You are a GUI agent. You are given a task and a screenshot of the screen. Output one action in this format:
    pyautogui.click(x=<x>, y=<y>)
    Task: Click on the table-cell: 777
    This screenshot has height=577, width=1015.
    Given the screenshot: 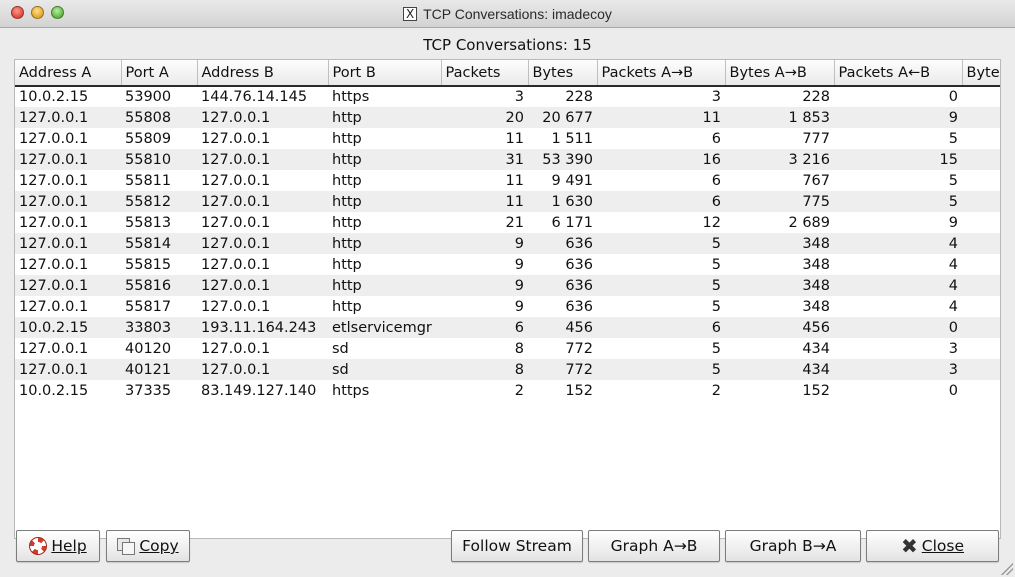 What is the action you would take?
    pyautogui.click(x=816, y=138)
    